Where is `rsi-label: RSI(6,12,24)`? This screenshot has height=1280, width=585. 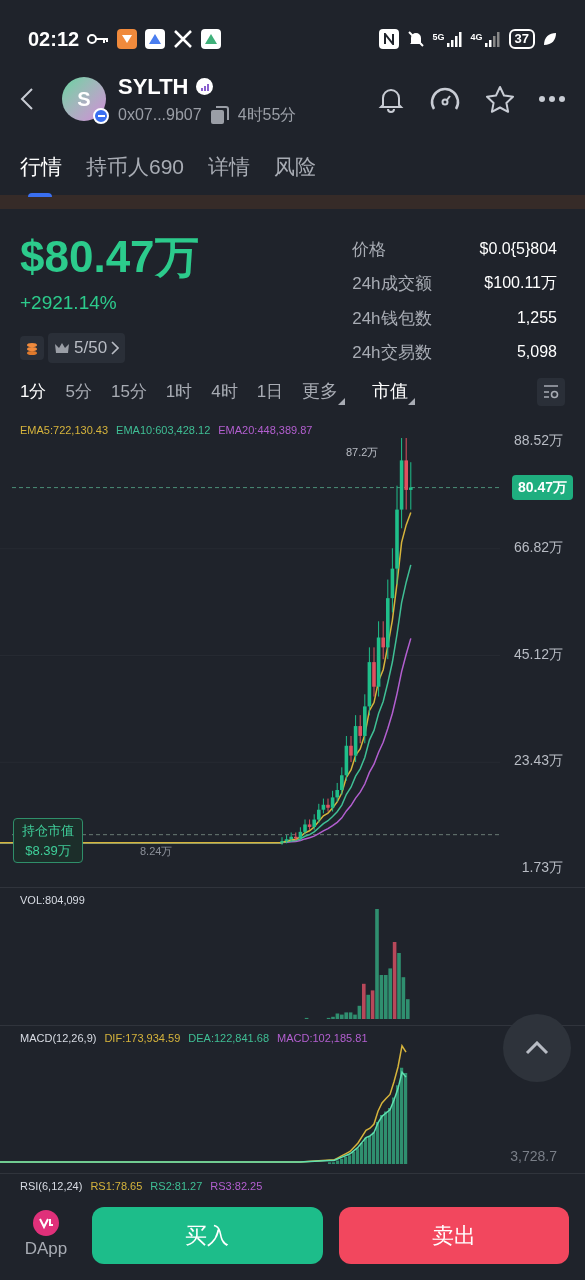 rsi-label: RSI(6,12,24) is located at coordinates (51, 1186).